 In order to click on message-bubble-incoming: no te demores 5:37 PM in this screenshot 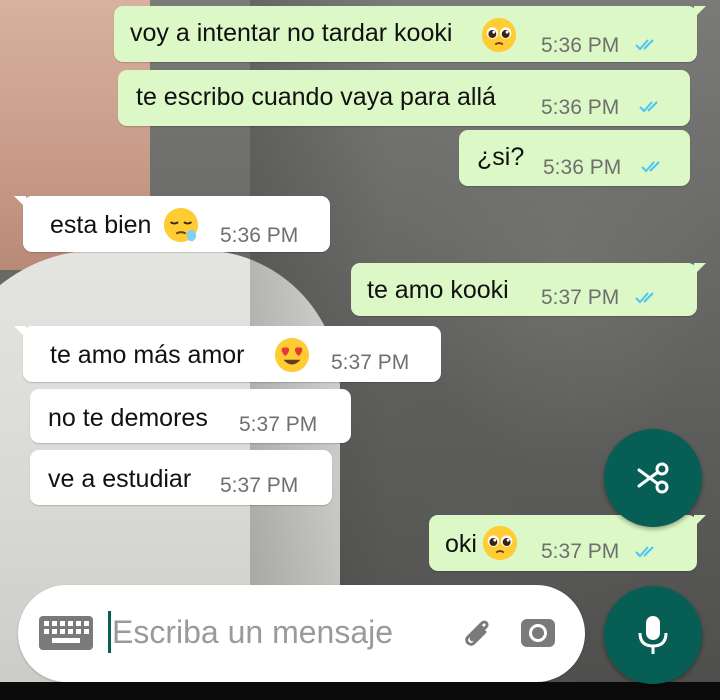, I will do `click(190, 416)`.